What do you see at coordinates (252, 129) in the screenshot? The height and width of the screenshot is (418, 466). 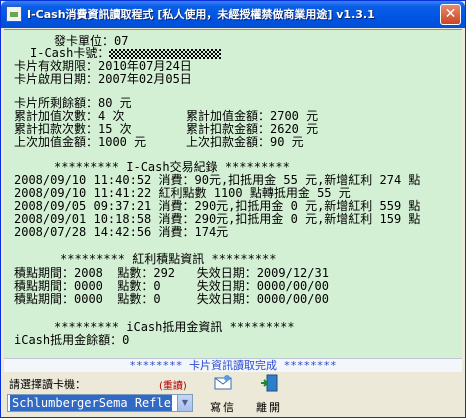 I see `debit-total: 累計扣款金額：2620 元` at bounding box center [252, 129].